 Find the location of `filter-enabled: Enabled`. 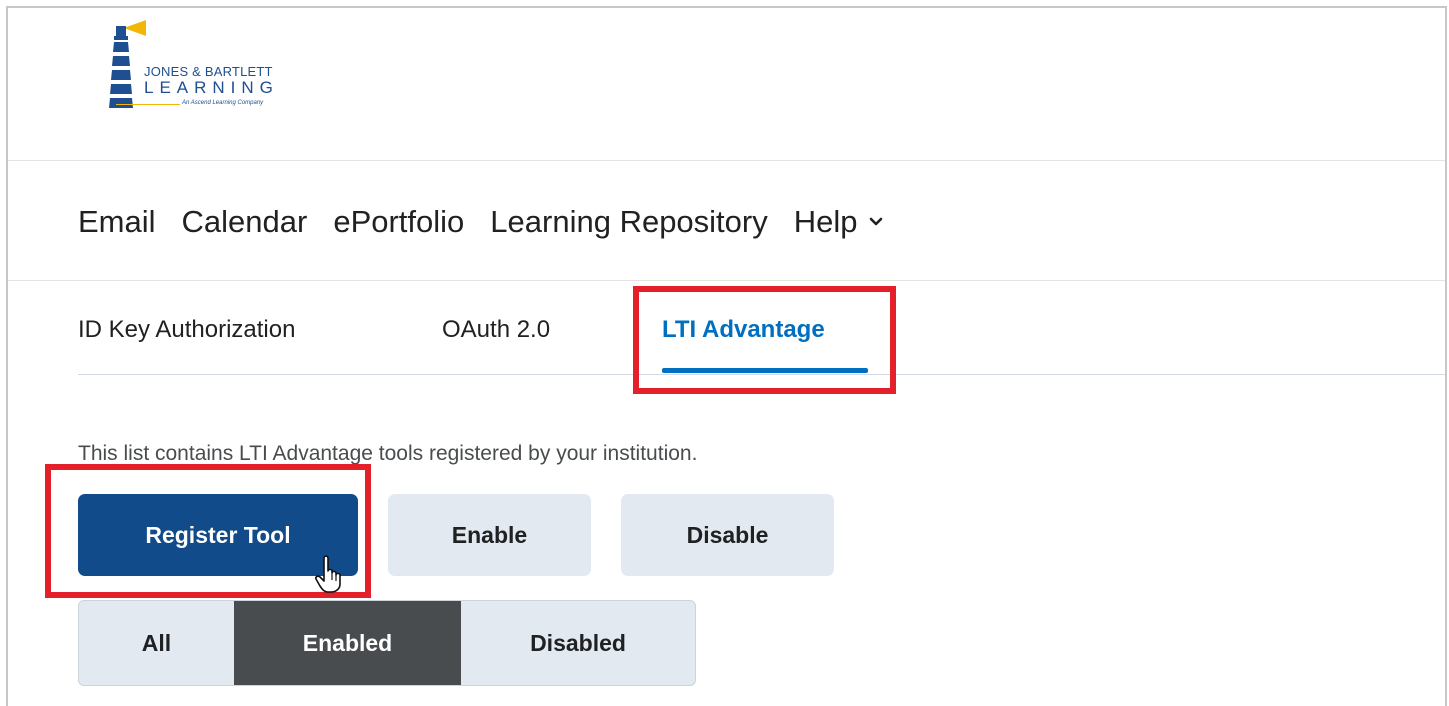

filter-enabled: Enabled is located at coordinates (347, 643).